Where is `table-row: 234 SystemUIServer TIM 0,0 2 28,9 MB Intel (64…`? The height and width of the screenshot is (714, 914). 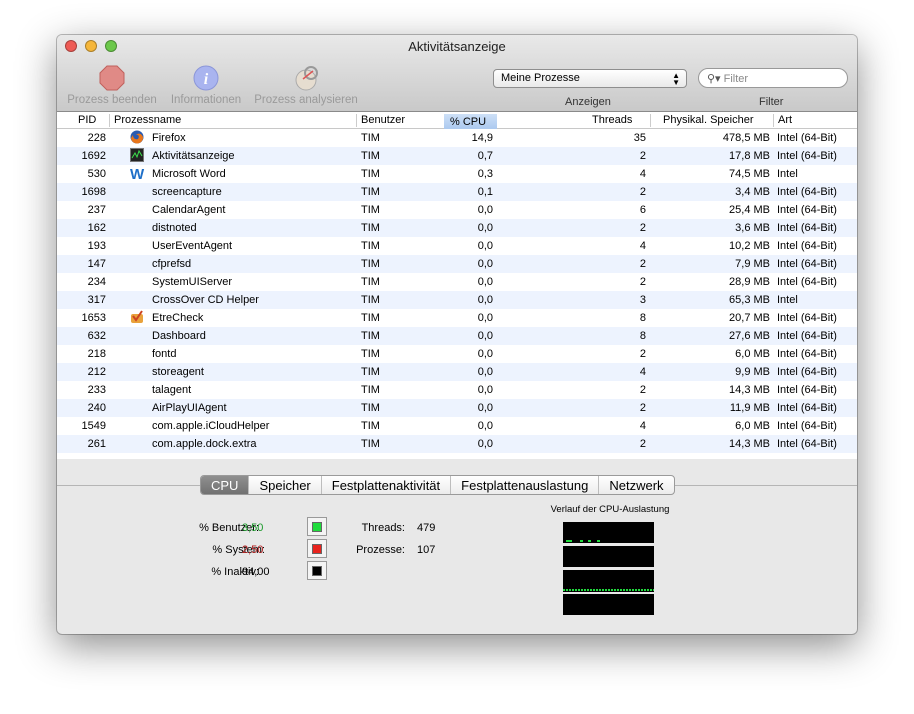 table-row: 234 SystemUIServer TIM 0,0 2 28,9 MB Intel (64… is located at coordinates (457, 282).